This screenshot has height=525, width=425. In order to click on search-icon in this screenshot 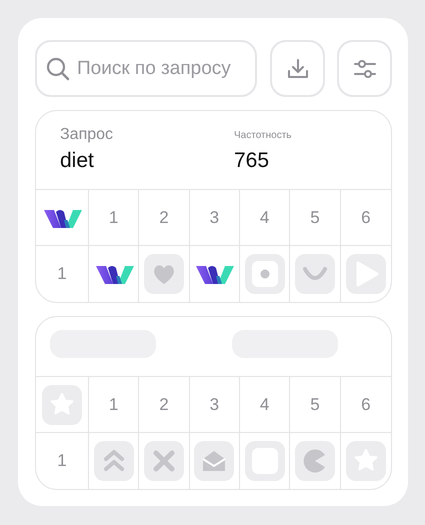, I will do `click(58, 69)`.